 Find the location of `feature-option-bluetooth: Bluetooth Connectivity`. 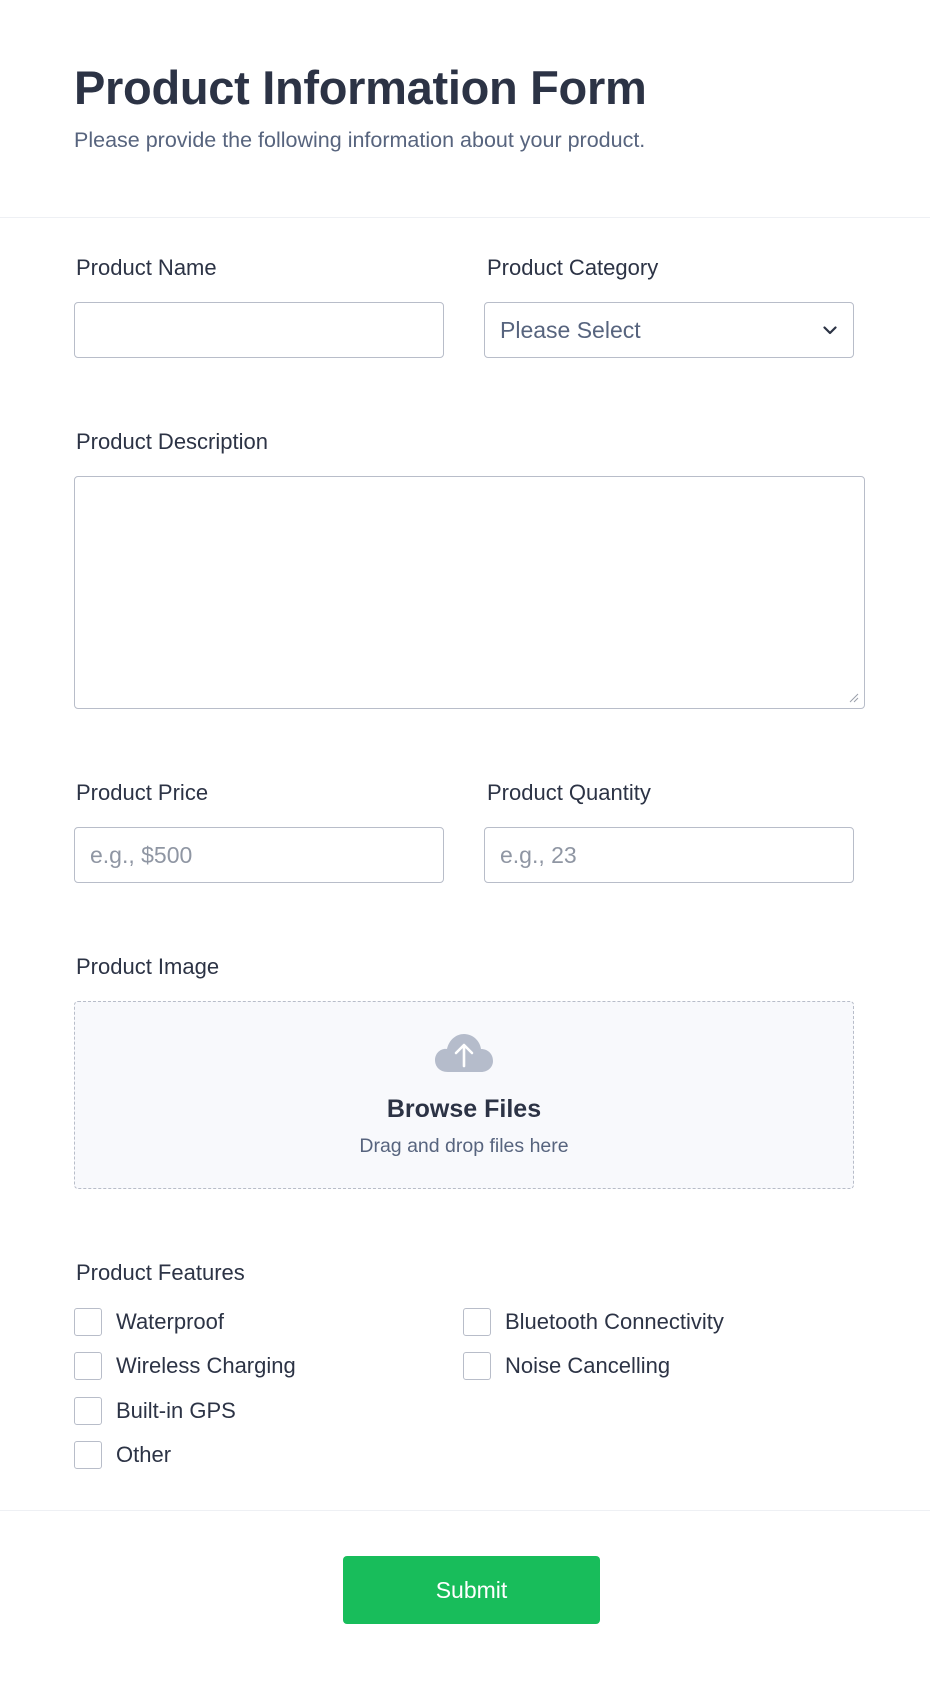

feature-option-bluetooth: Bluetooth Connectivity is located at coordinates (593, 1322).